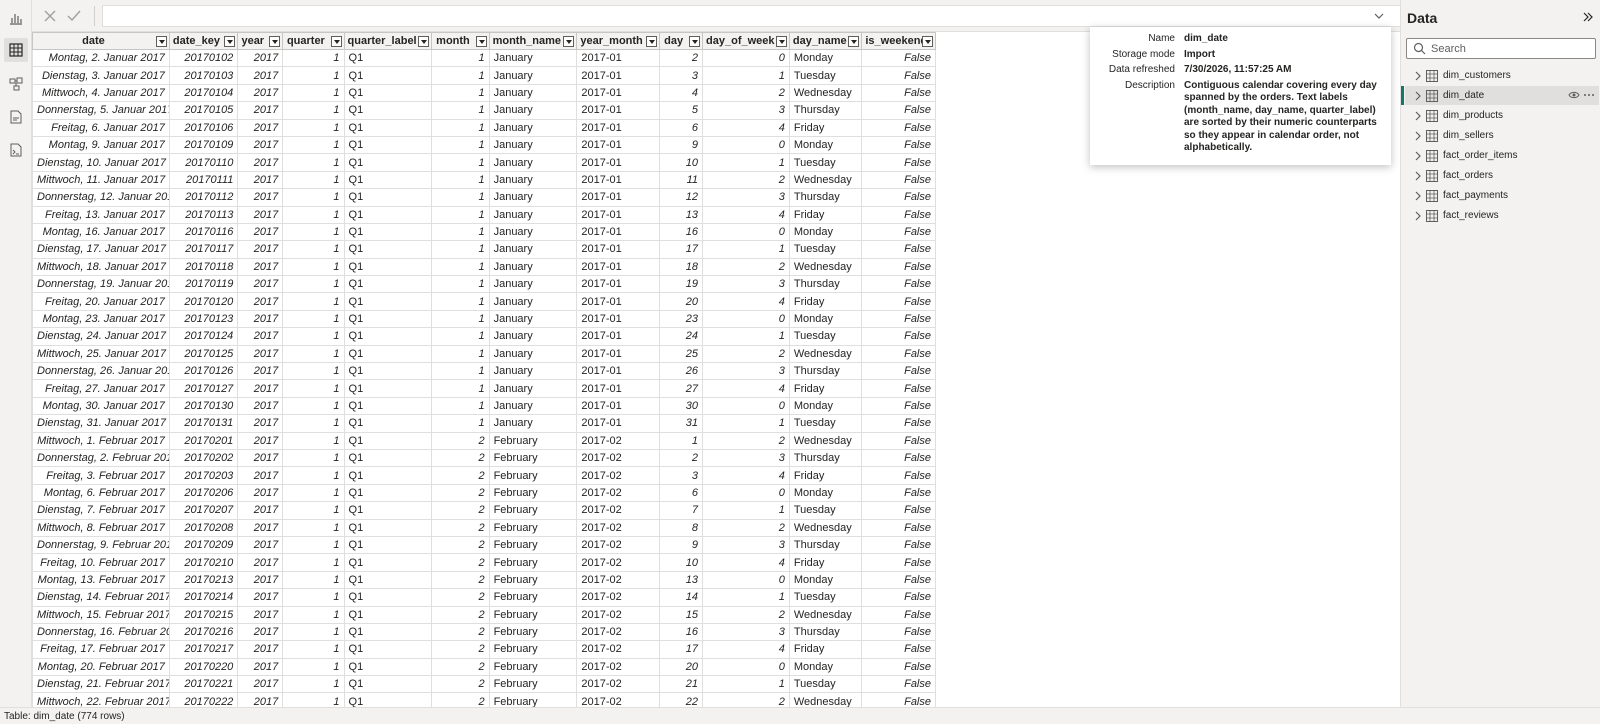 This screenshot has height=724, width=1600. Describe the element at coordinates (101, 493) in the screenshot. I see `cell-date: Montag, 6. Februar 2017` at that location.